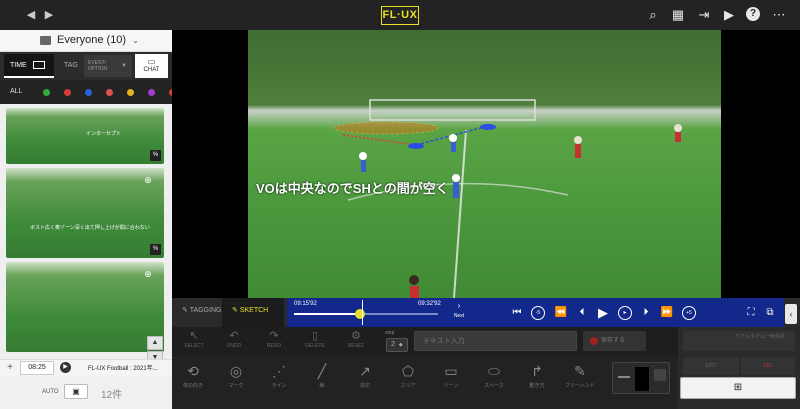 The image size is (800, 409). Describe the element at coordinates (393, 344) in the screenshot. I see `step-value: 2` at that location.